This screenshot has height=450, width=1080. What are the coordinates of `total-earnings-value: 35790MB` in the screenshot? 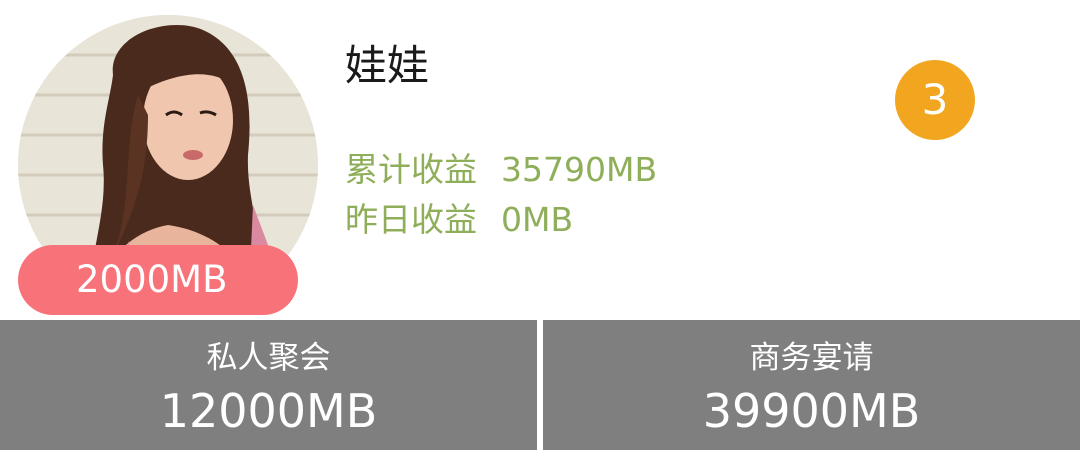 It's located at (579, 169).